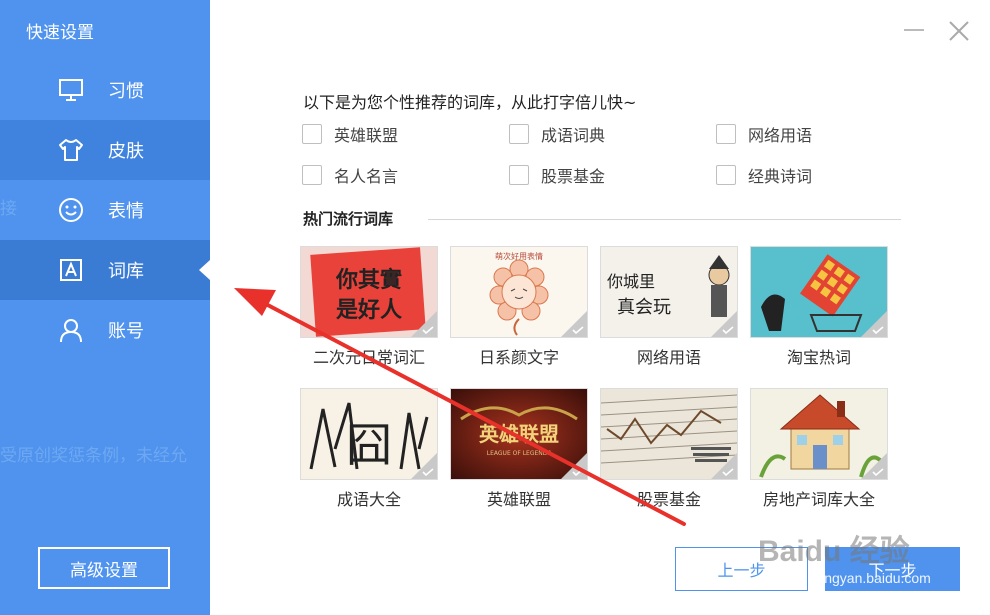  I want to click on close-icon, so click(959, 31).